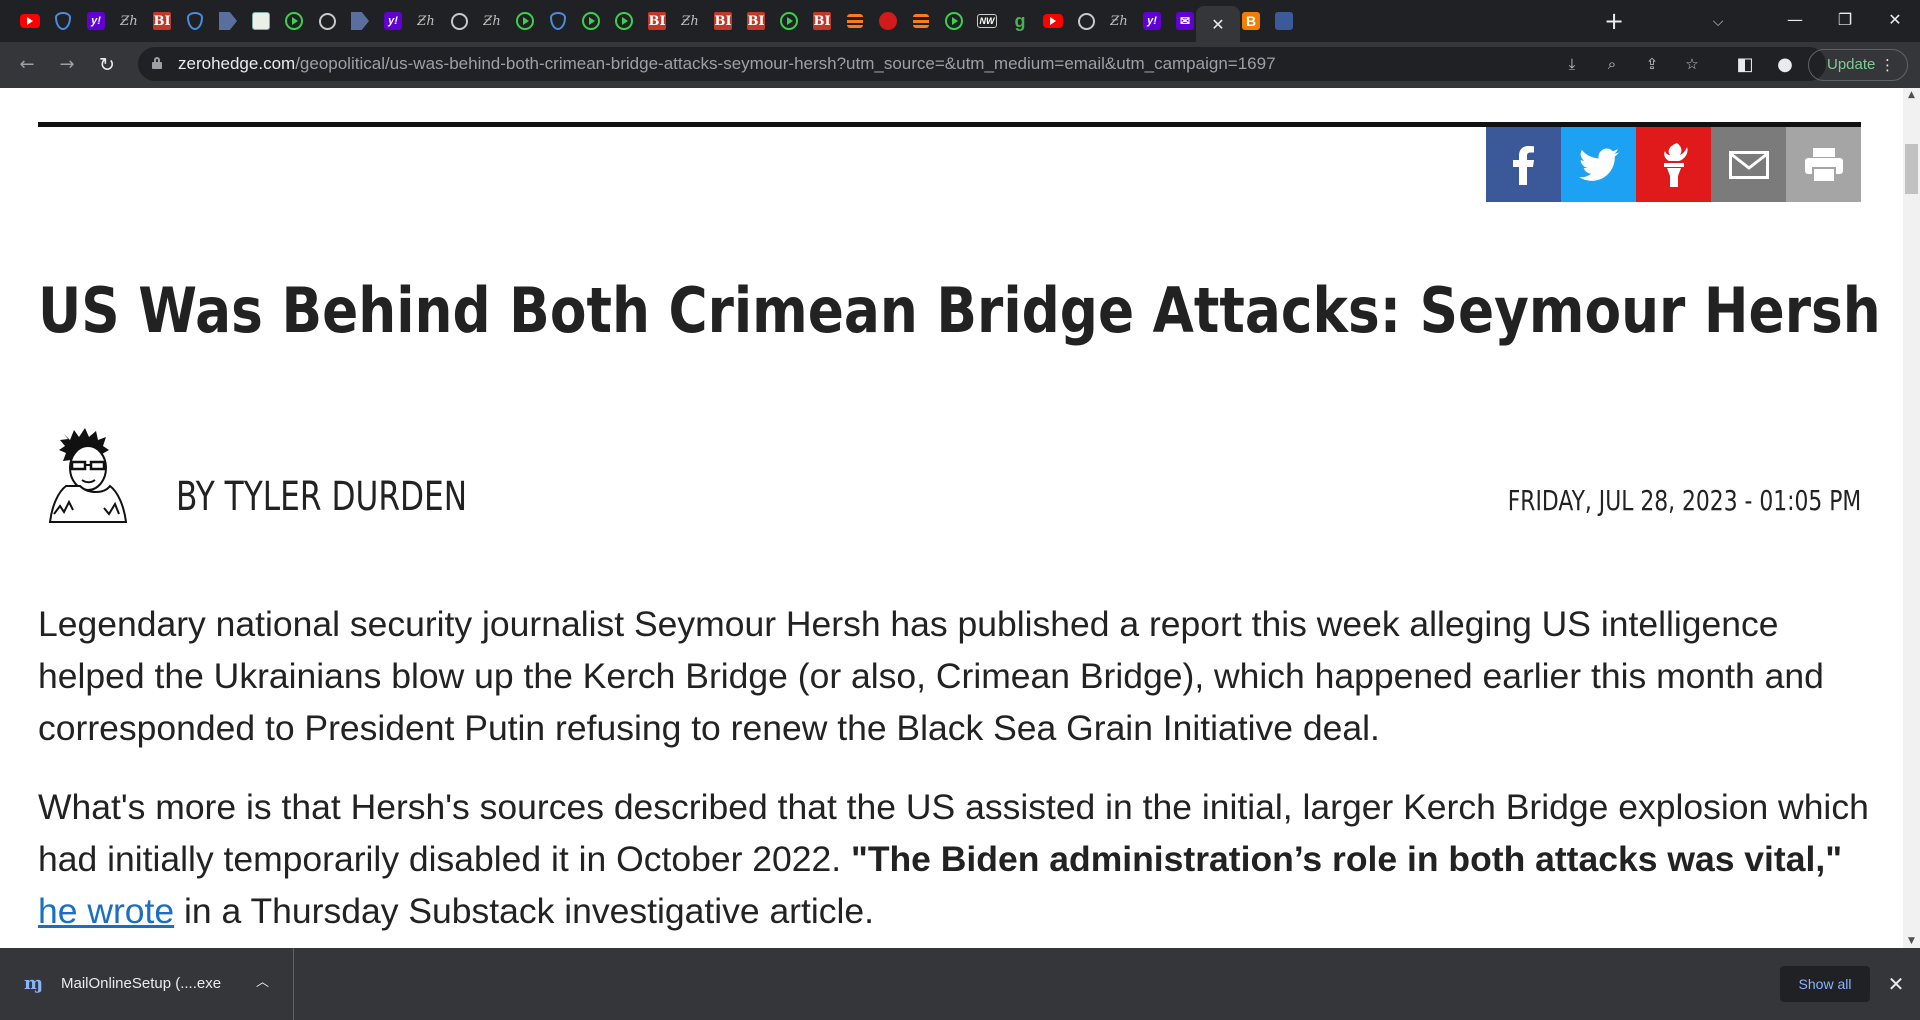  What do you see at coordinates (888, 21) in the screenshot?
I see `torch-icon` at bounding box center [888, 21].